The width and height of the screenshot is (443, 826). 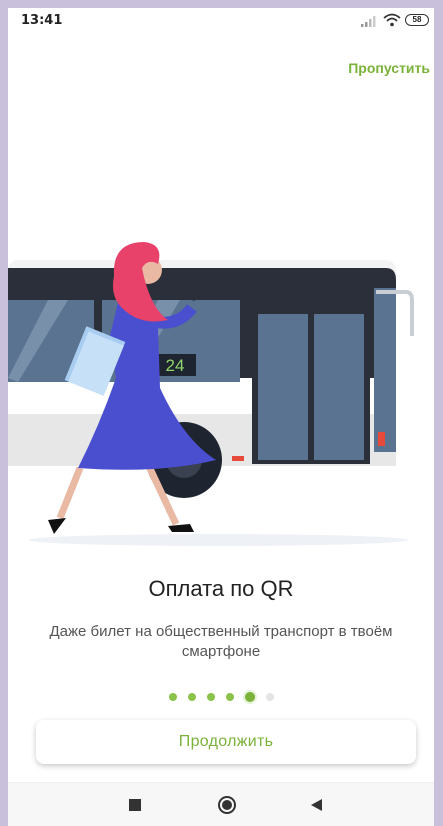 I want to click on battery-icon: 58, so click(x=417, y=20).